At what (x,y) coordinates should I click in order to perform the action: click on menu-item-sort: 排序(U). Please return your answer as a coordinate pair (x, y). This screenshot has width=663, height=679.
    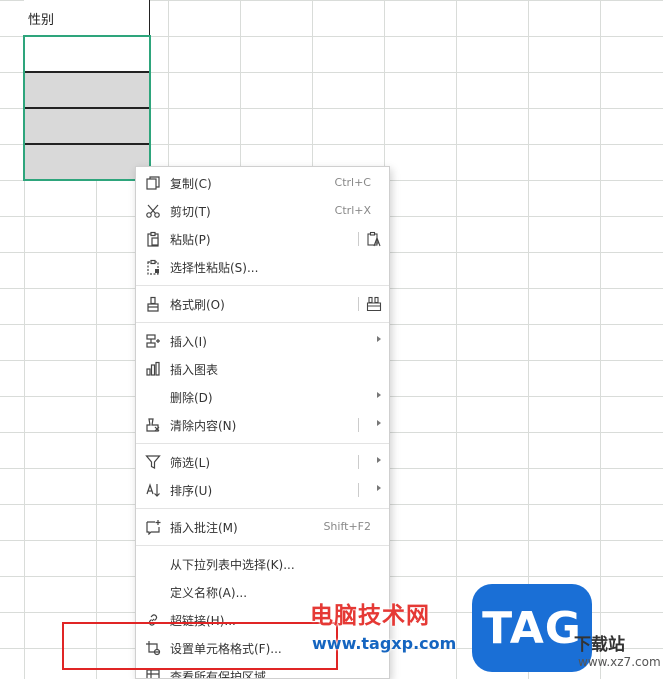
    Looking at the image, I should click on (262, 490).